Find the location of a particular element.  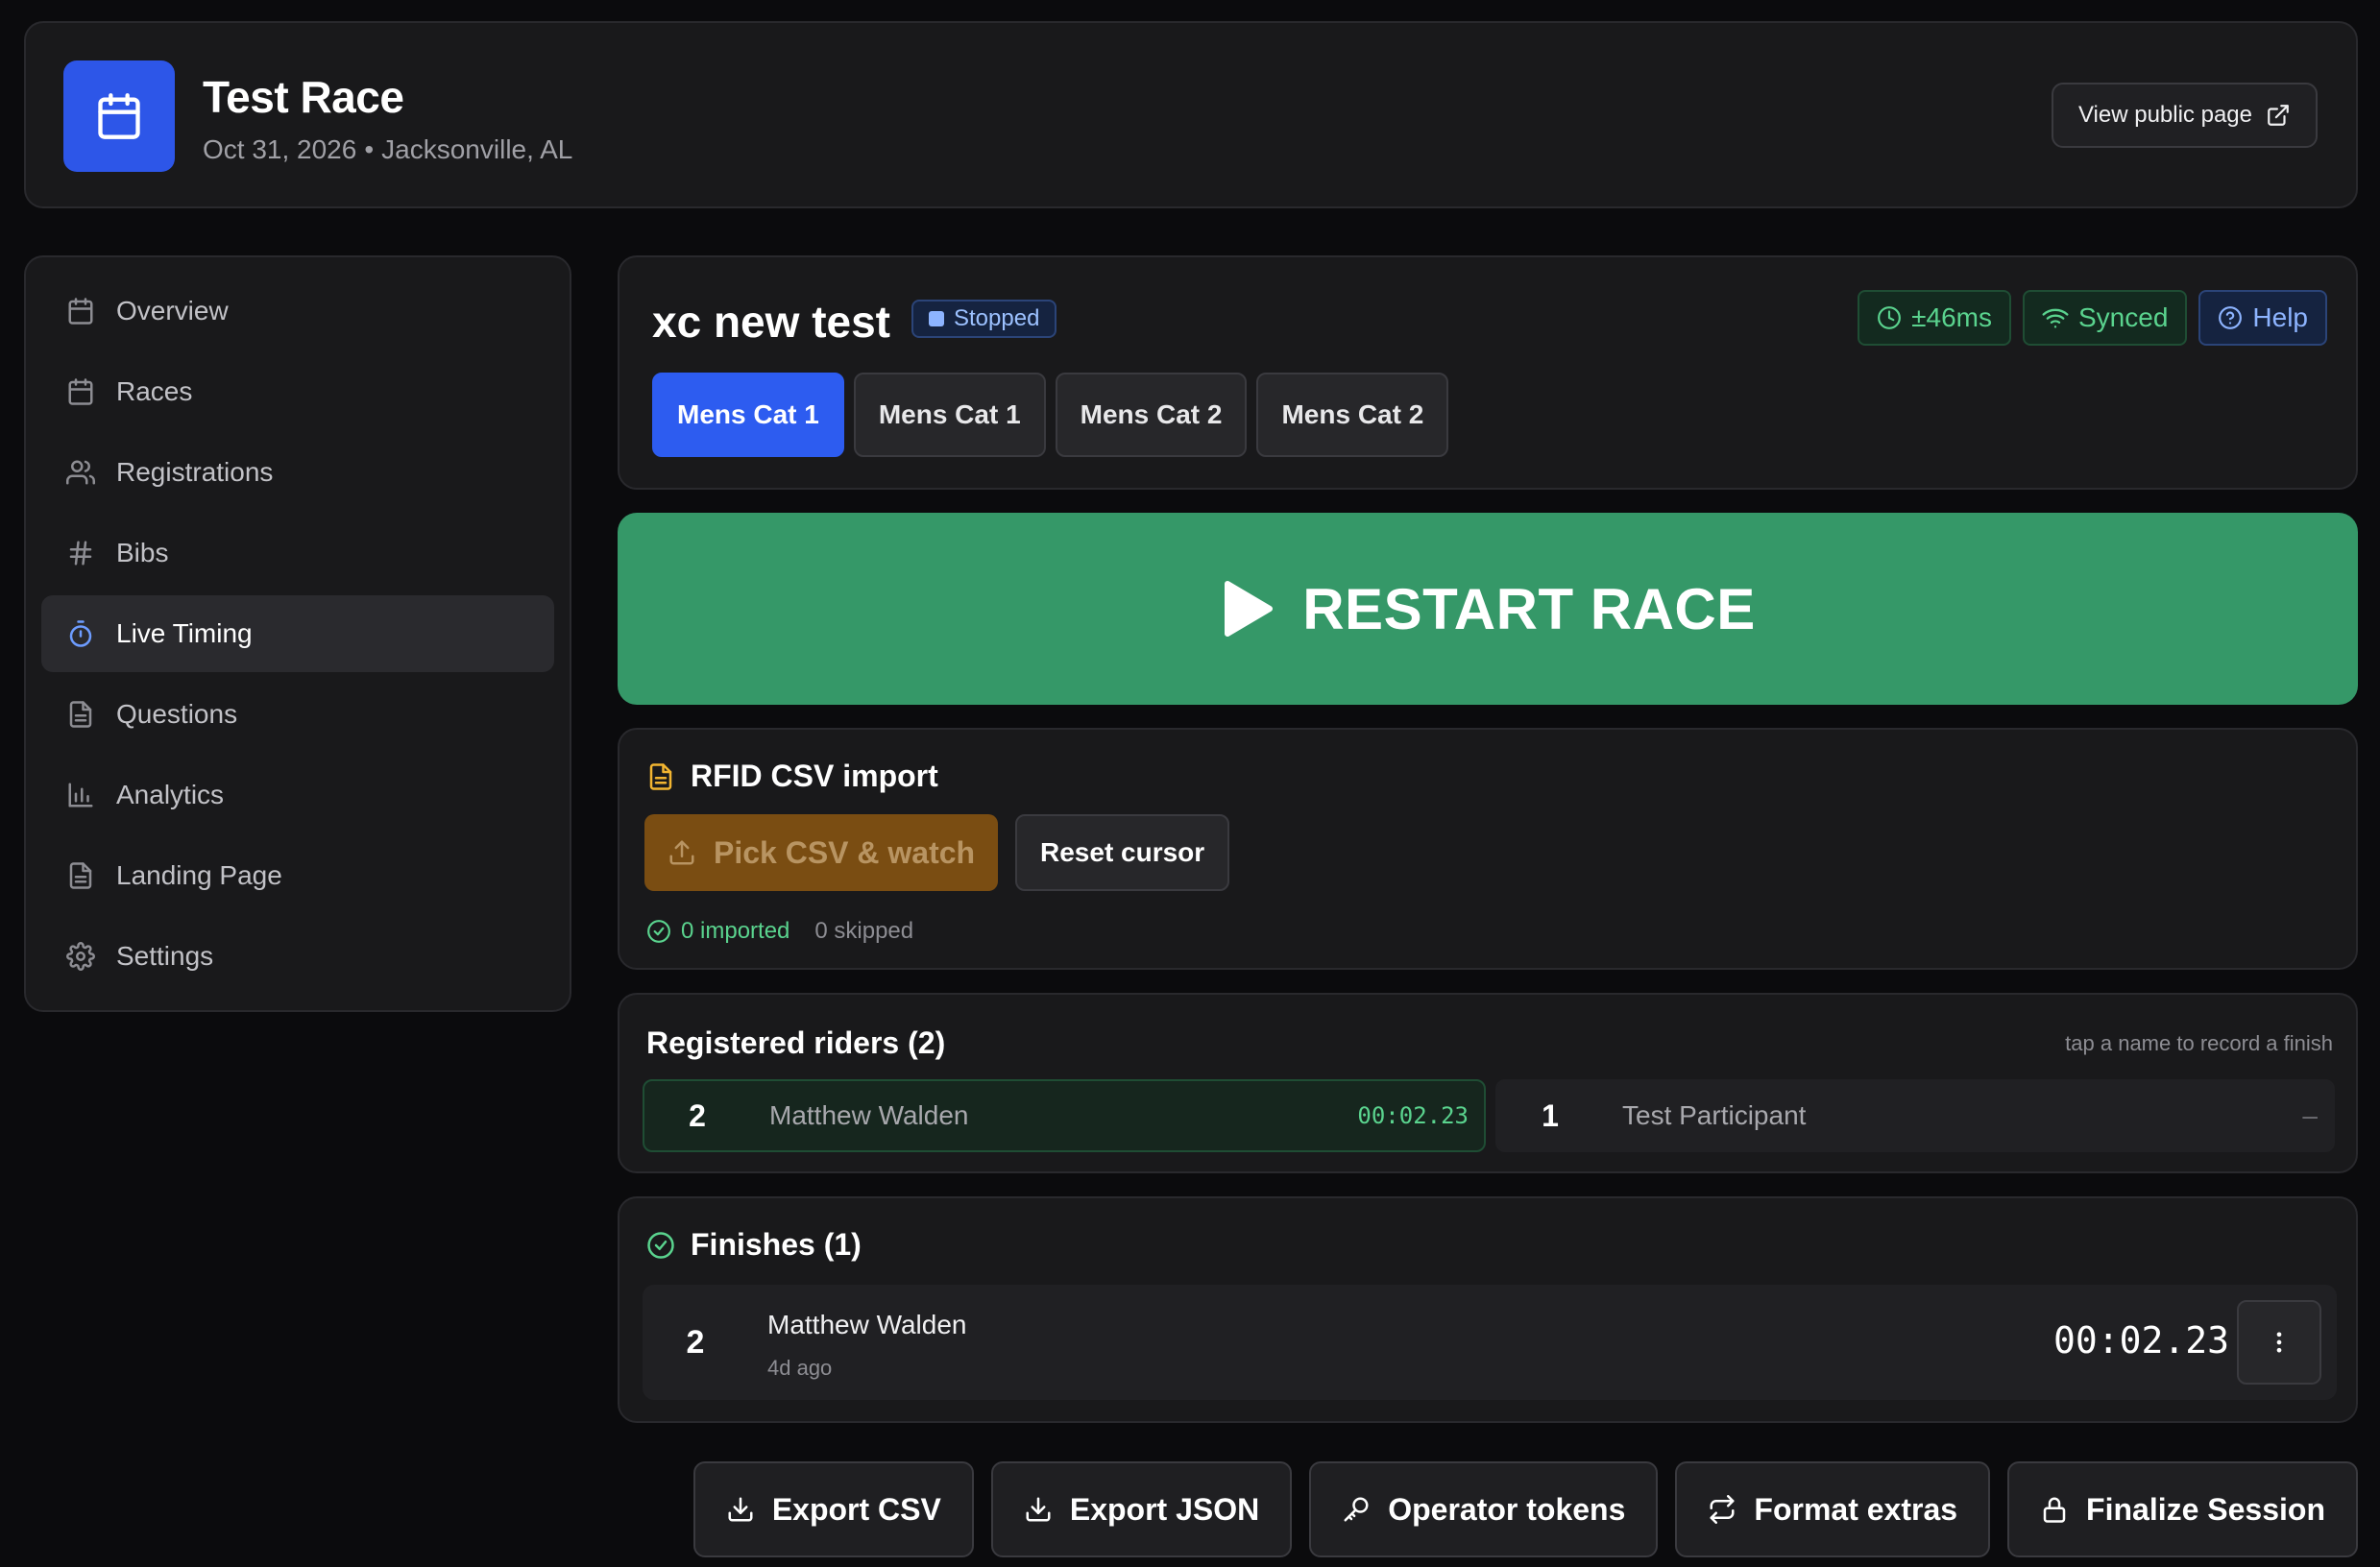

rider-time: 00:02.23 is located at coordinates (1413, 1116).